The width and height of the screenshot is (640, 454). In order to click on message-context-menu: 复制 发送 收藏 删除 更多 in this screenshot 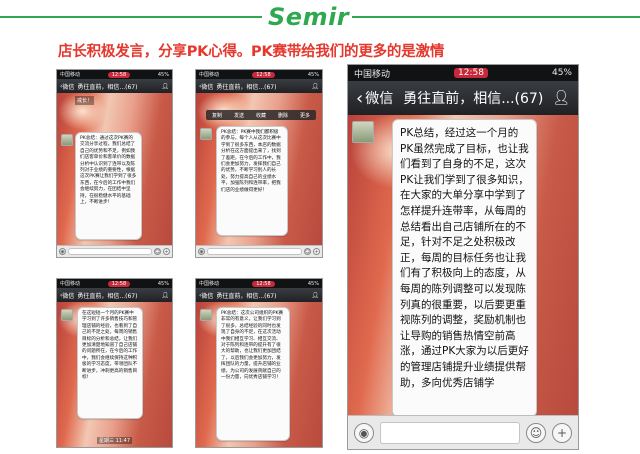, I will do `click(261, 115)`.